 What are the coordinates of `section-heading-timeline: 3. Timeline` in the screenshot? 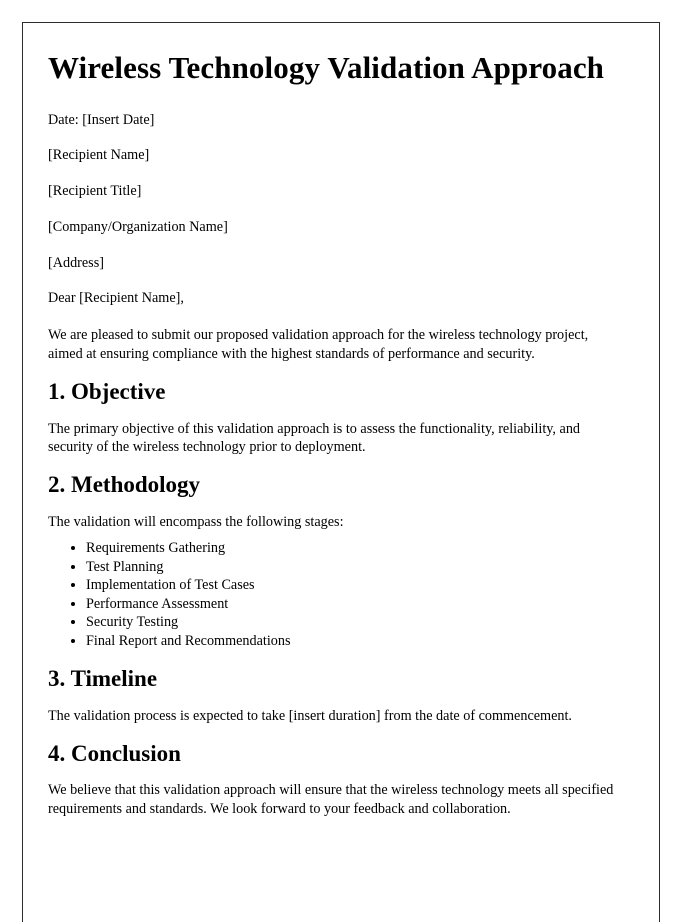 It's located at (103, 679).